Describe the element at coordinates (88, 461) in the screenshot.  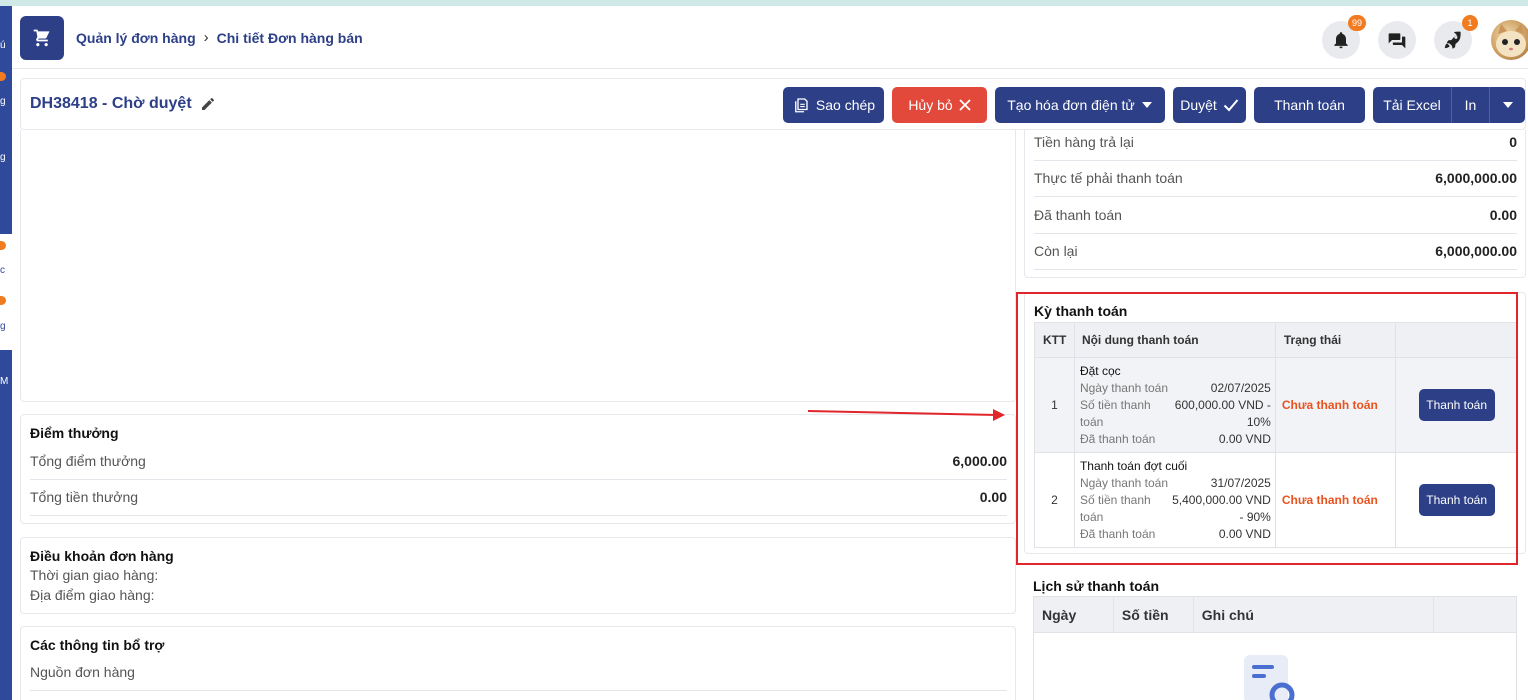
I see `total-points-label: Tổng điểm thưởng` at that location.